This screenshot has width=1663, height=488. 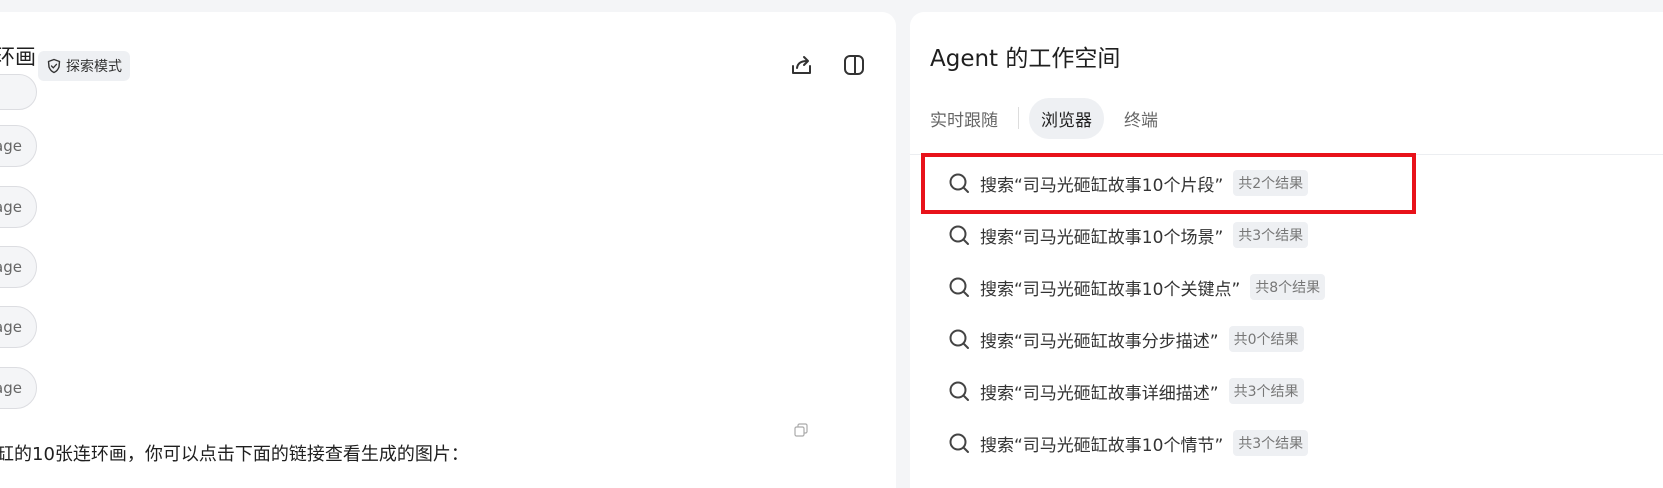 I want to click on workspace-title: Agent 的工作空间, so click(x=1025, y=59).